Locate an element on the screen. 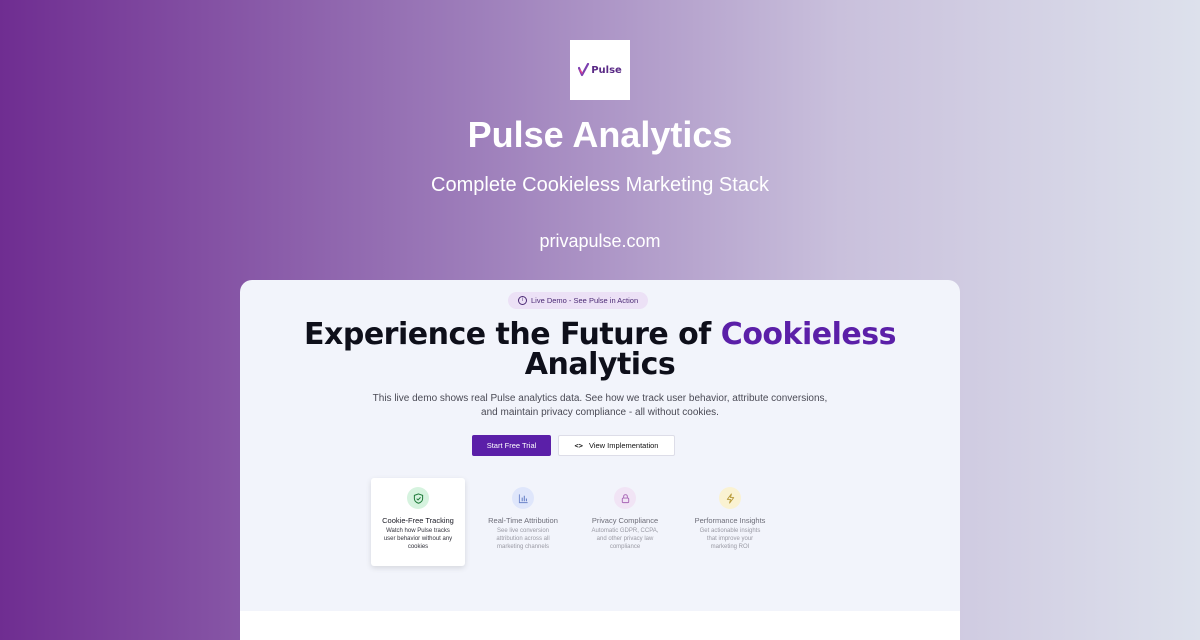  start-free-trial-button: Start Free Trial is located at coordinates (511, 445).